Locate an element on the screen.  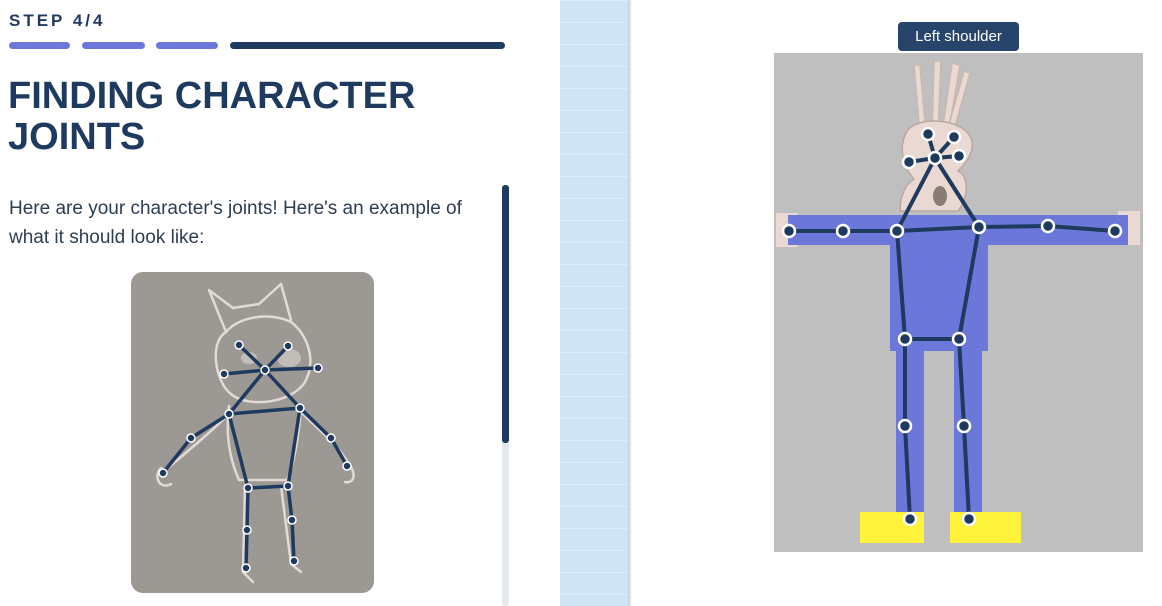
page-title: FINDING CHARACTER JOINTS is located at coordinates (212, 116).